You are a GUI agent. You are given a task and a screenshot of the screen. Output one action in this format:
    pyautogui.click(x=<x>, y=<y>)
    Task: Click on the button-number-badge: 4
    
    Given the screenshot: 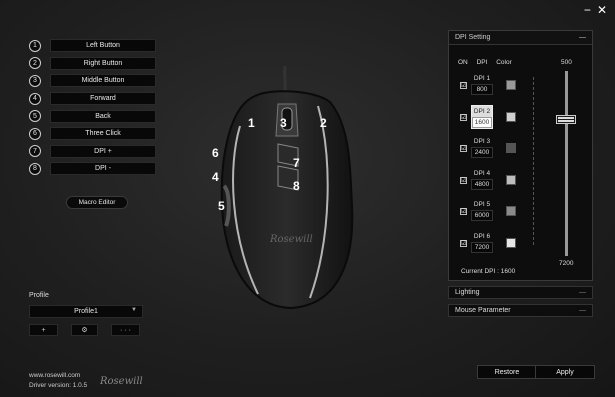 What is the action you would take?
    pyautogui.click(x=35, y=98)
    